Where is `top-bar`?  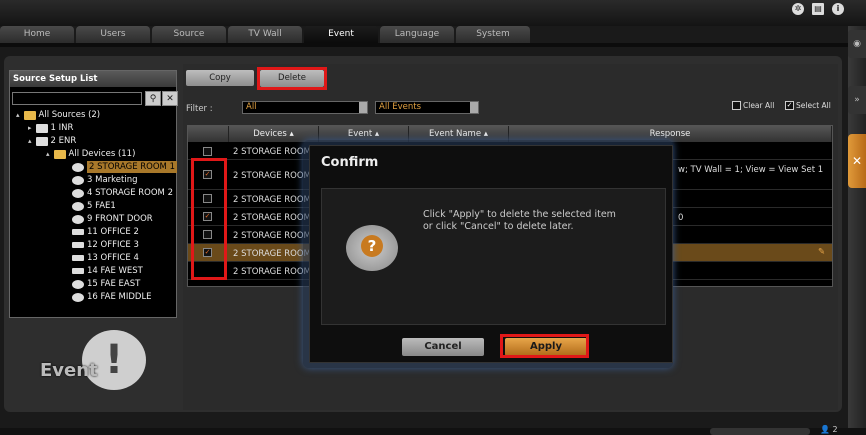
top-bar is located at coordinates (433, 13).